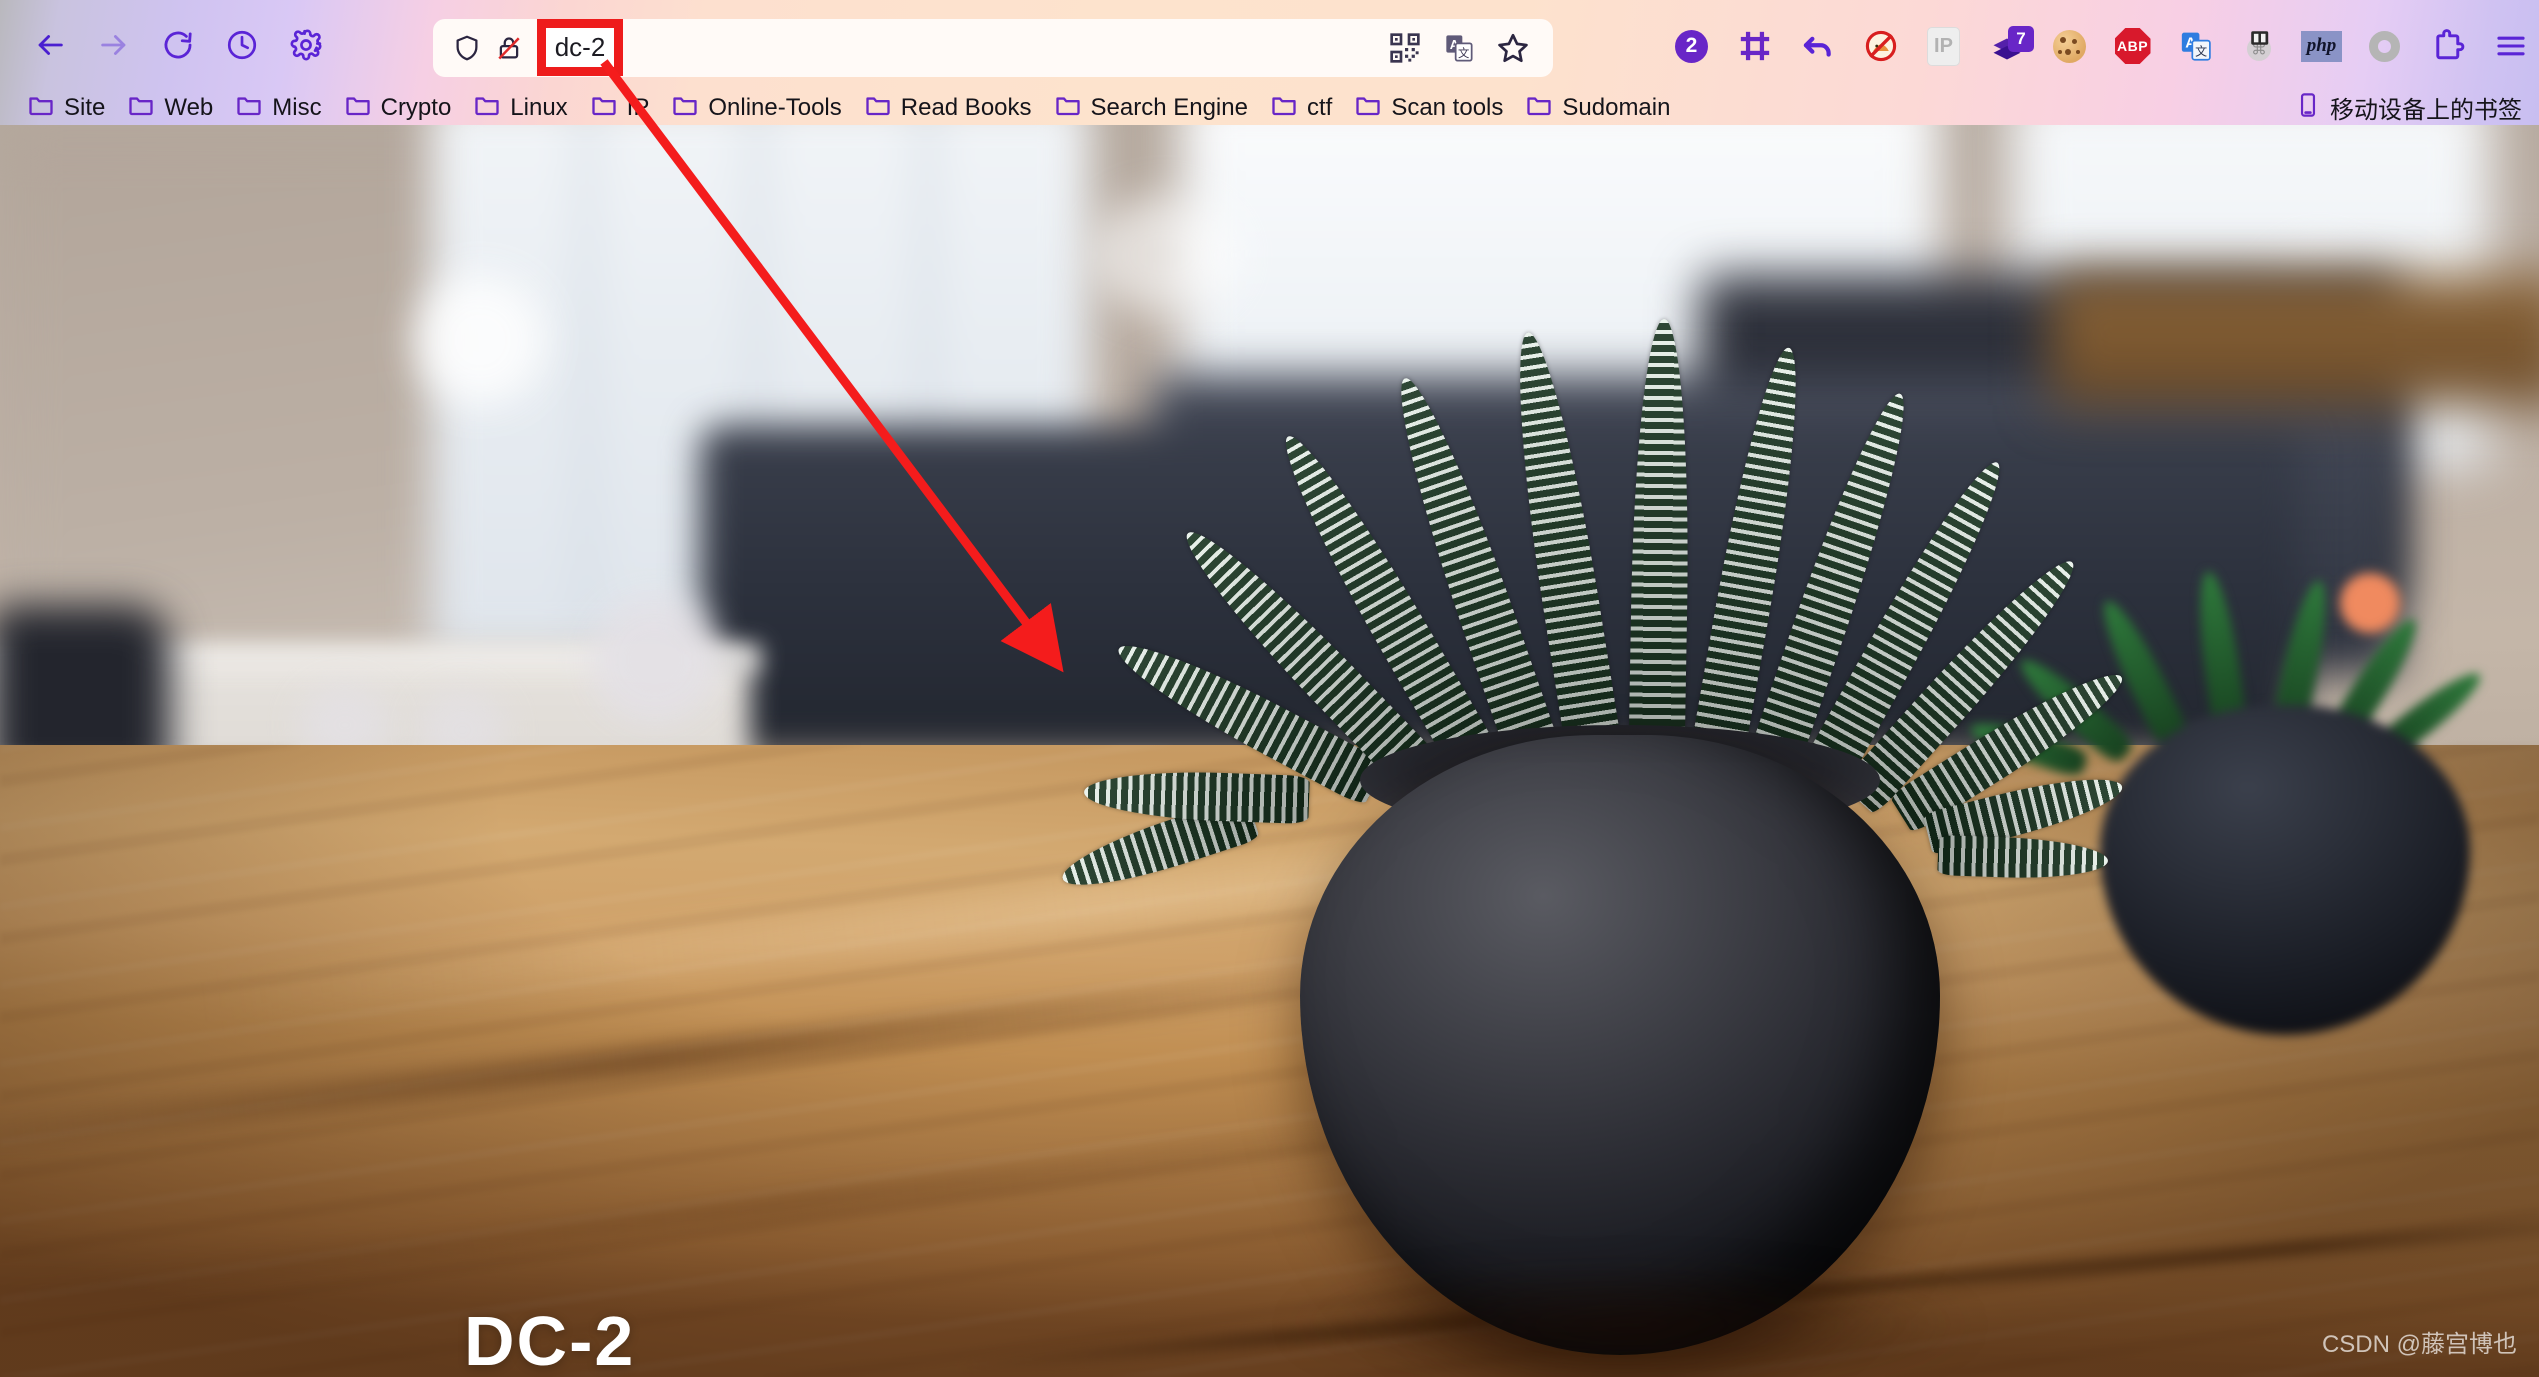 The image size is (2539, 1377). I want to click on bookmark-label: IP, so click(638, 107).